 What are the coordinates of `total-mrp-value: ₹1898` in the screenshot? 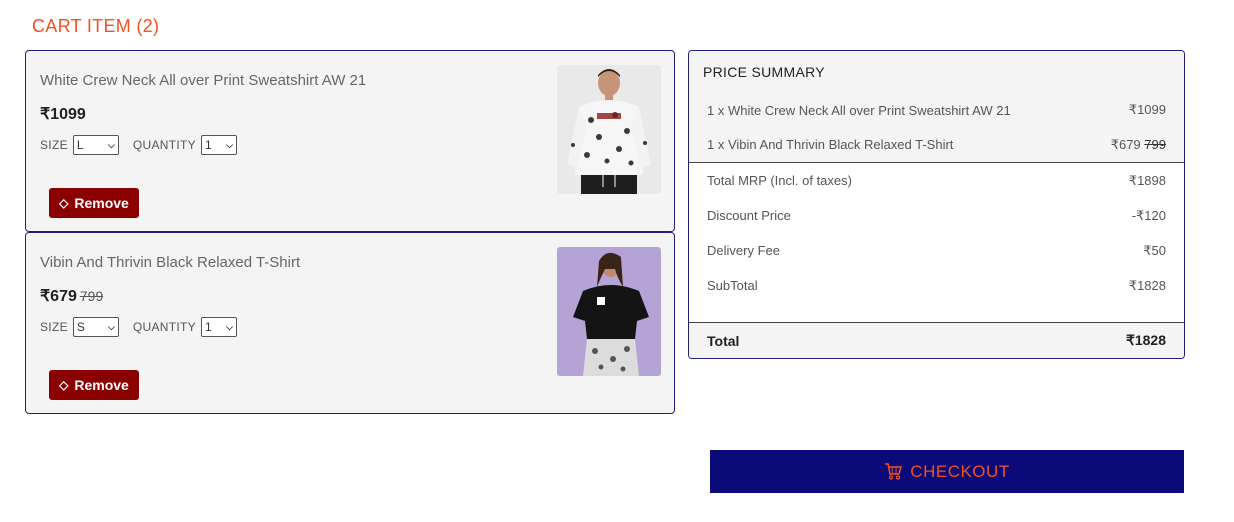 It's located at (1147, 180).